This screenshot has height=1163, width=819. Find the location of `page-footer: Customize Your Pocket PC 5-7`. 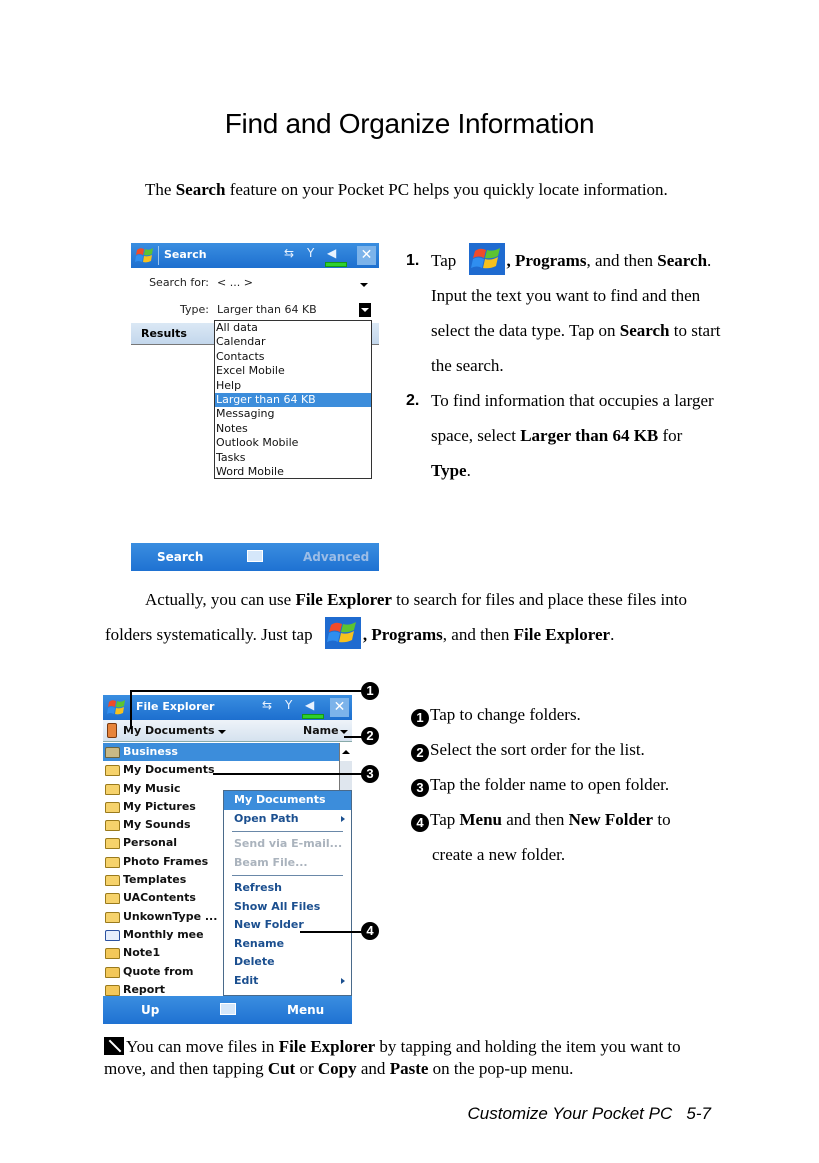

page-footer: Customize Your Pocket PC 5-7 is located at coordinates (589, 1114).